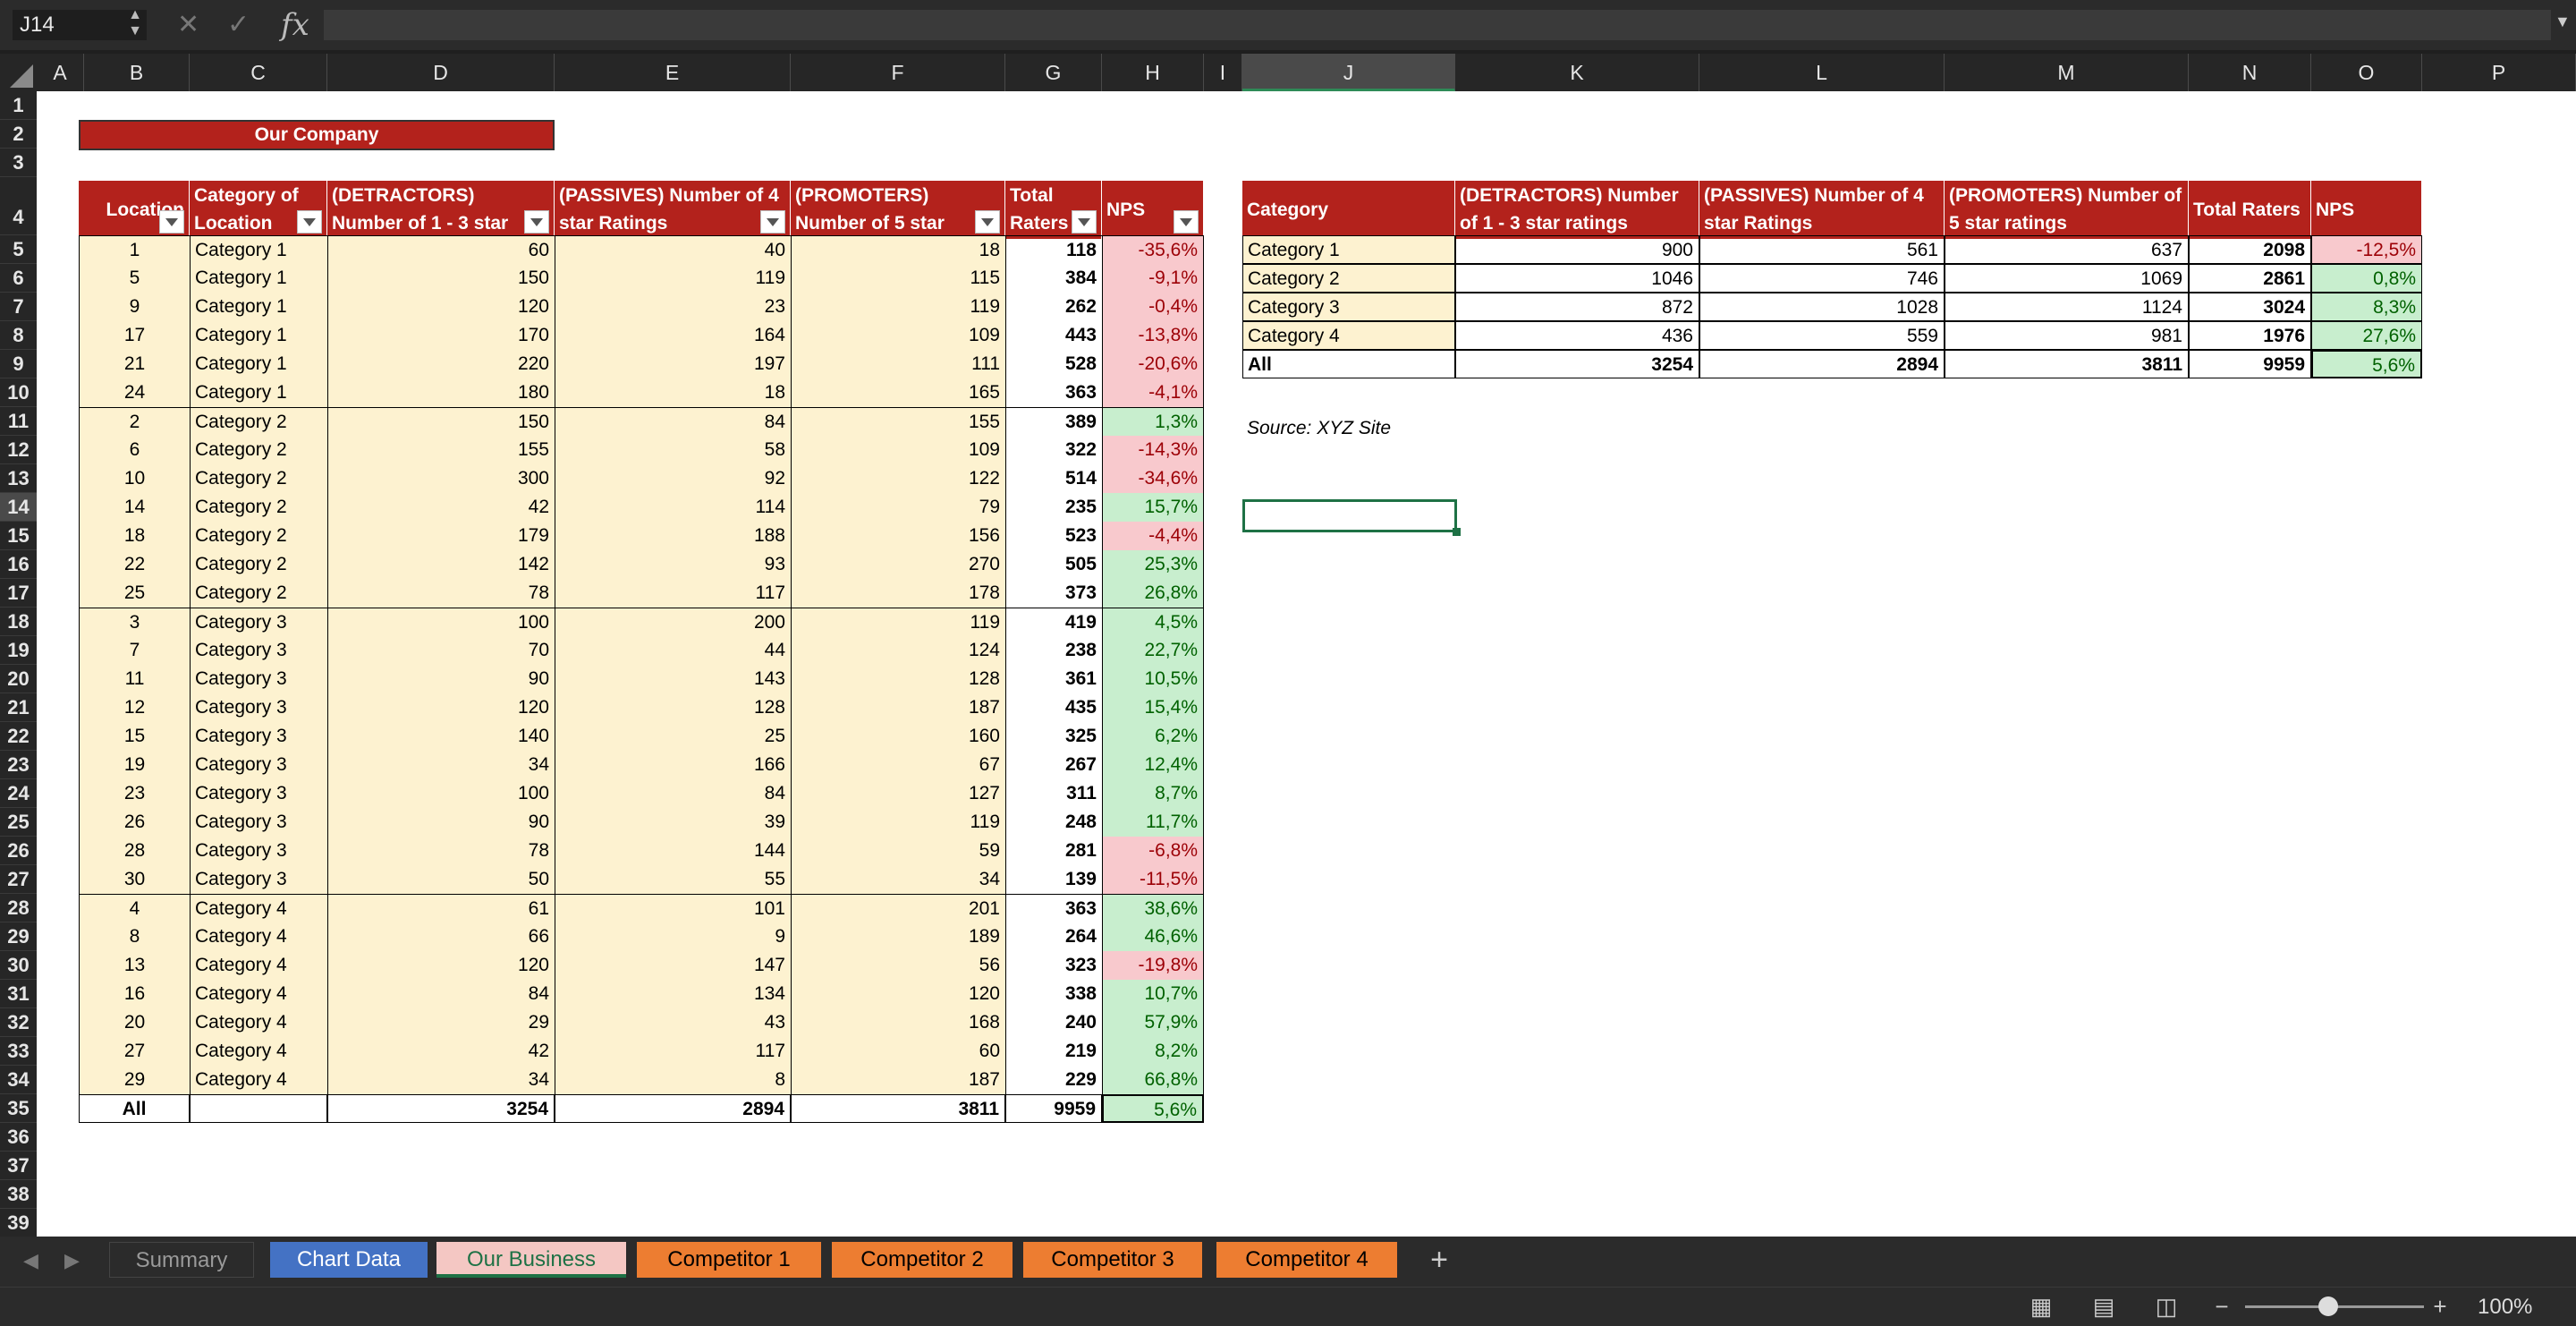  Describe the element at coordinates (18, 1166) in the screenshot. I see `row-header-37: 37` at that location.